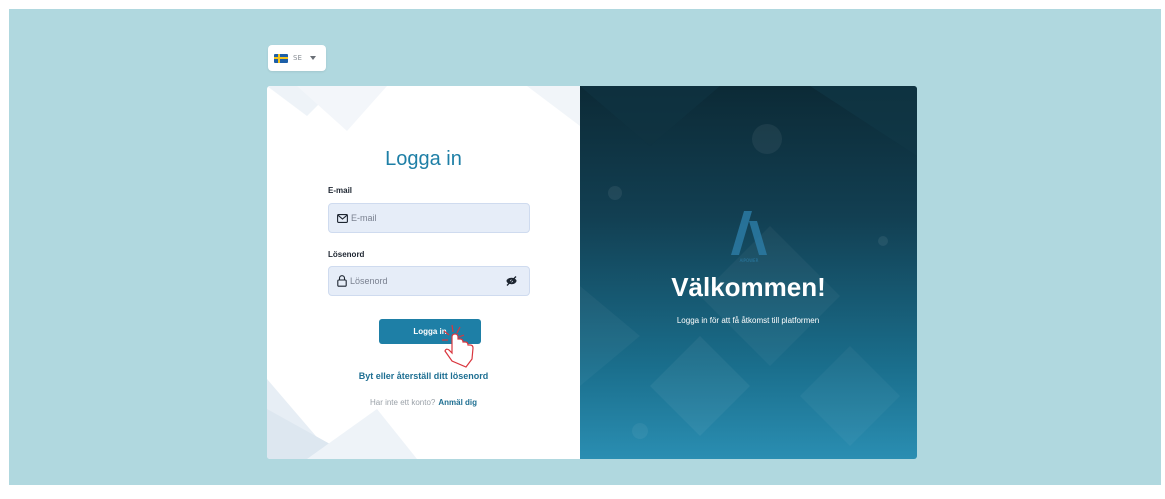  Describe the element at coordinates (458, 346) in the screenshot. I see `hand-pointer-icon` at that location.